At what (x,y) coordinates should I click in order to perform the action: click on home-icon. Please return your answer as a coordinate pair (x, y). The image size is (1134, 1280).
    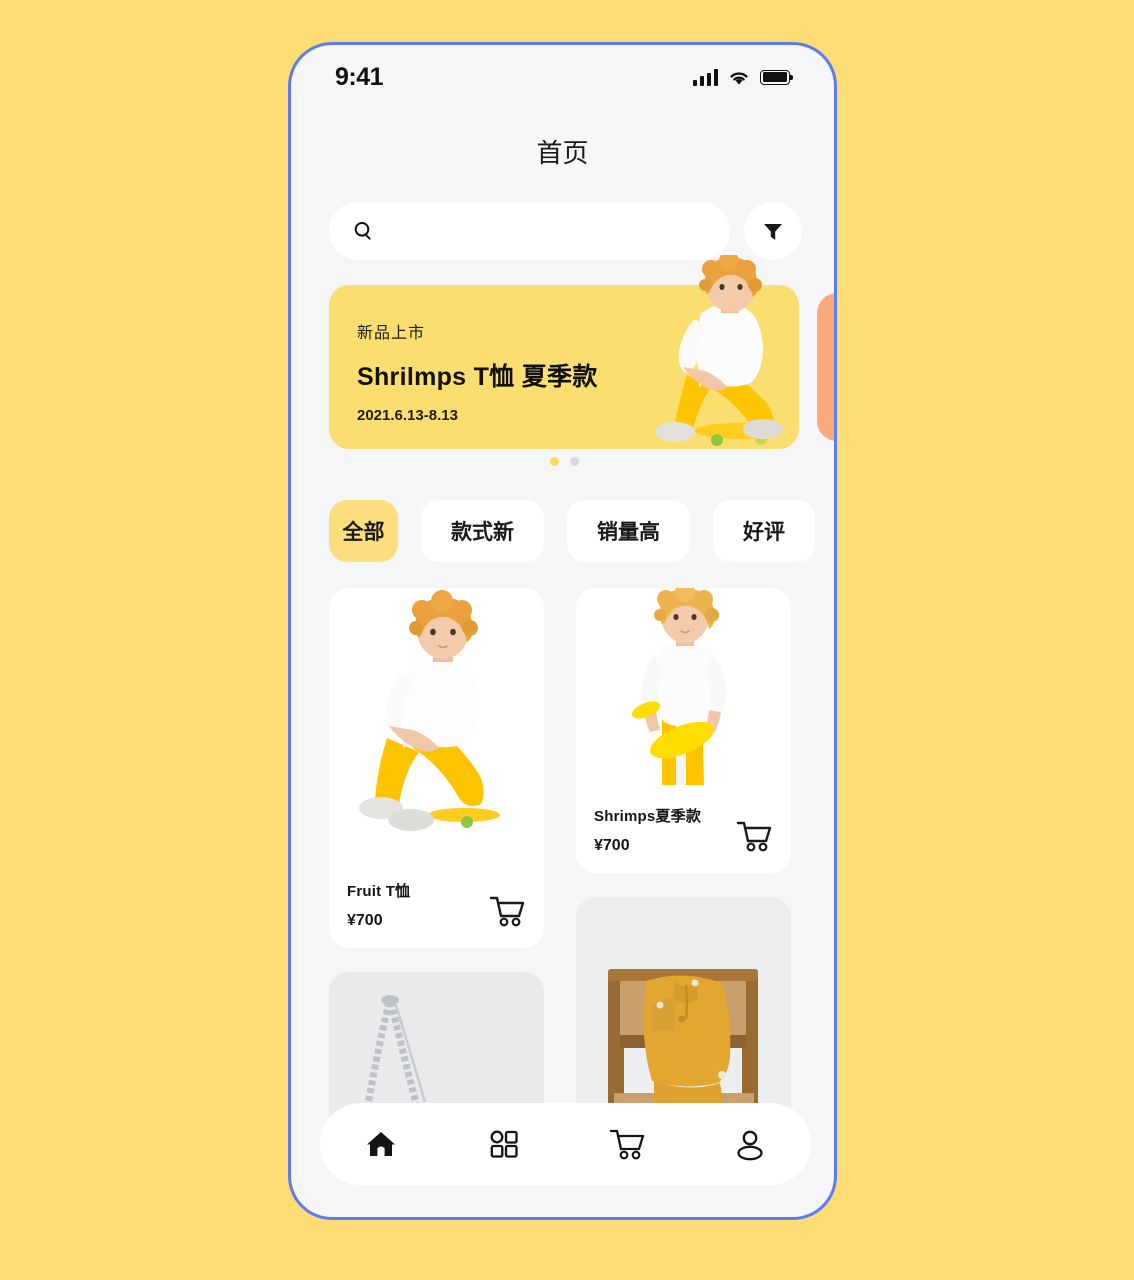
    Looking at the image, I should click on (381, 1144).